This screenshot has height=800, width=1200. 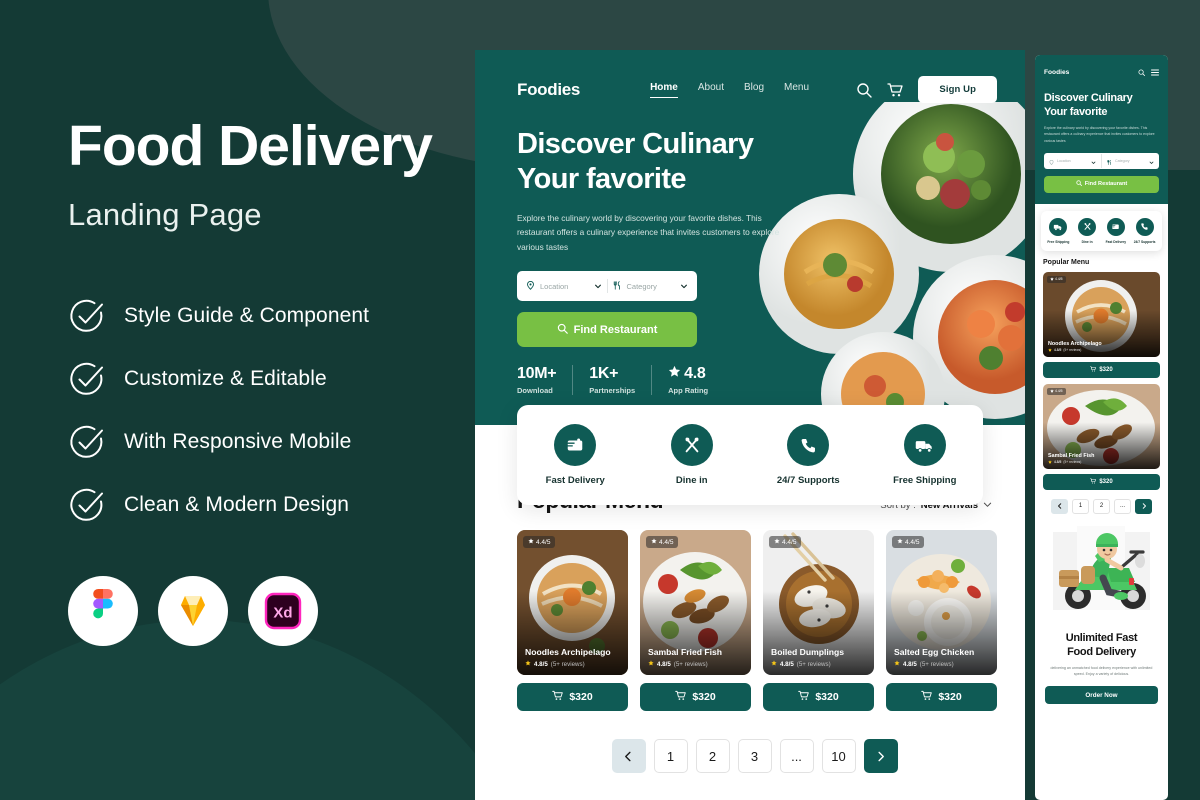 What do you see at coordinates (957, 89) in the screenshot?
I see `signup-button: Sign Up` at bounding box center [957, 89].